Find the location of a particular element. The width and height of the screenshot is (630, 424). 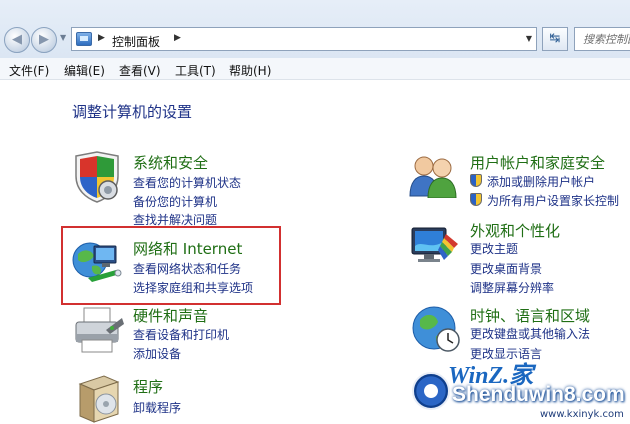

refresh-button: ↹ is located at coordinates (555, 39).